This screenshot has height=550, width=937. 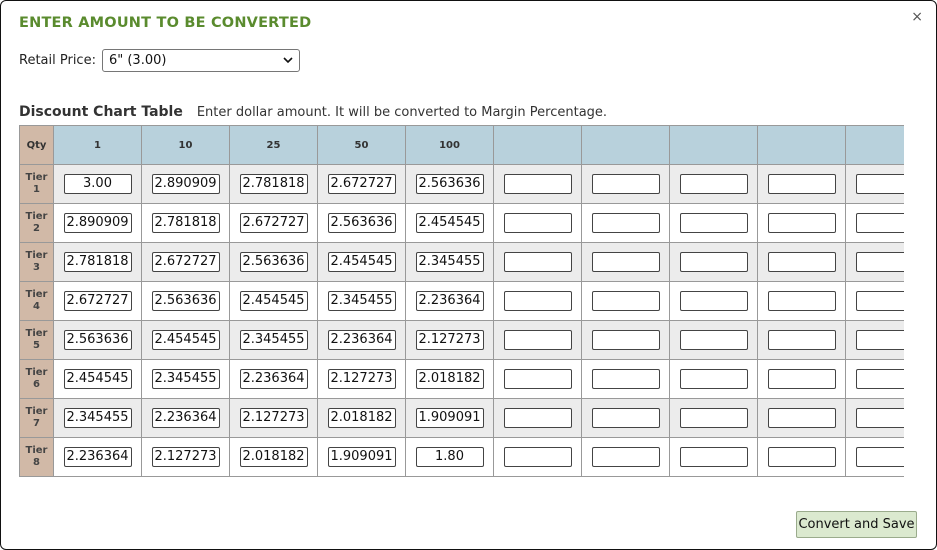 What do you see at coordinates (917, 17) in the screenshot?
I see `close-icon: ×` at bounding box center [917, 17].